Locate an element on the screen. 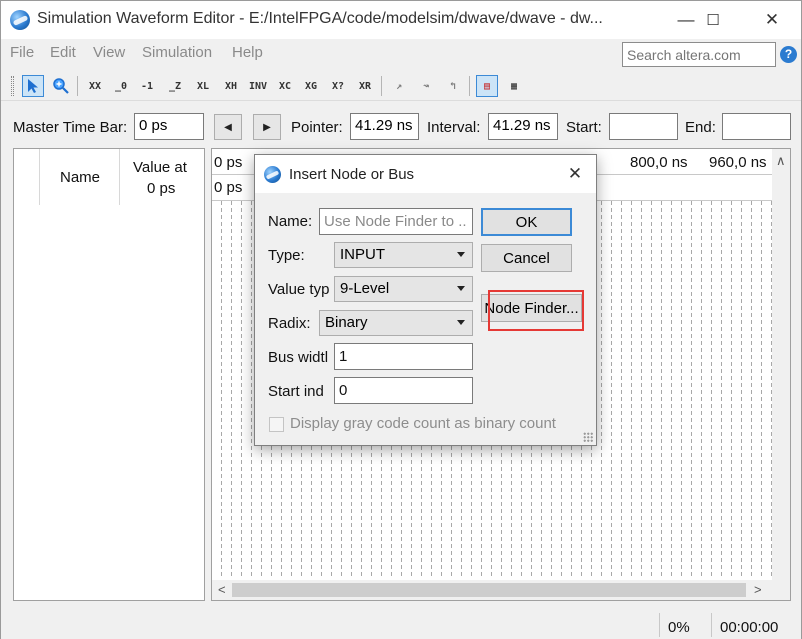 The width and height of the screenshot is (802, 639). ruler-start-label: 0 ps is located at coordinates (228, 162).